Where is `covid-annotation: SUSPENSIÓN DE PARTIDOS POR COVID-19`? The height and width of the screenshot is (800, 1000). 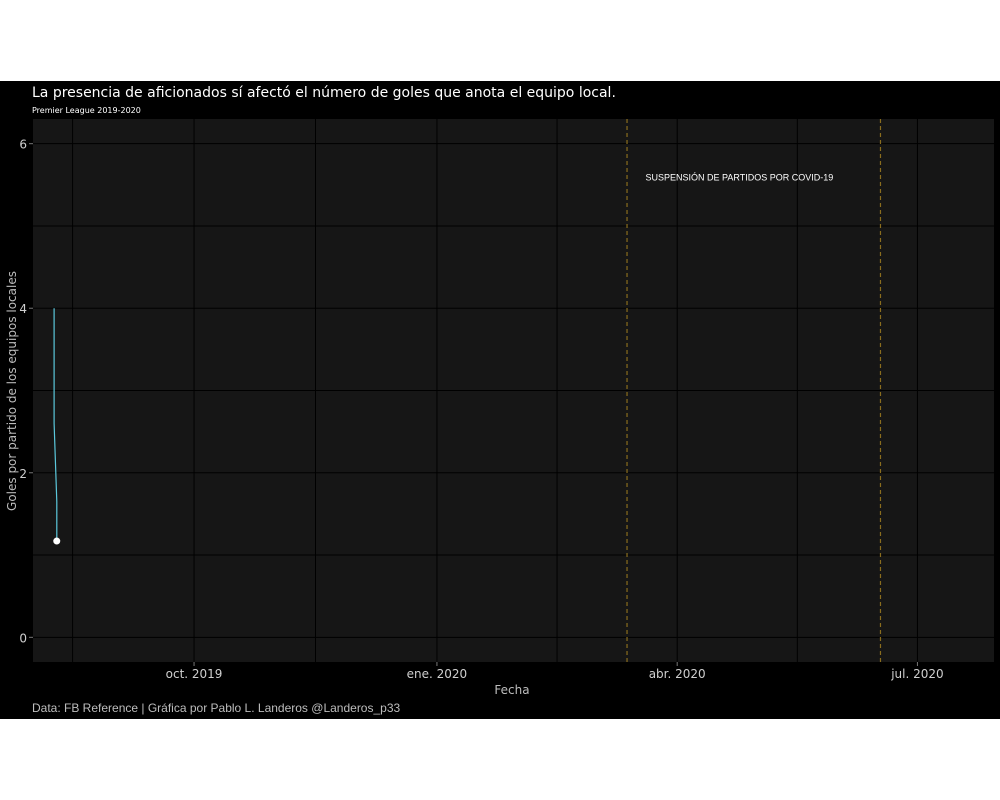 covid-annotation: SUSPENSIÓN DE PARTIDOS POR COVID-19 is located at coordinates (740, 178).